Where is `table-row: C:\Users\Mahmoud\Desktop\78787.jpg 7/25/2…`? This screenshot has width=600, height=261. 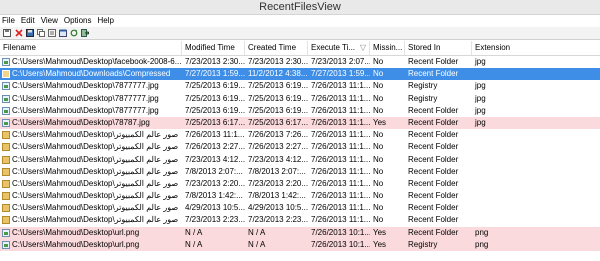 table-row: C:\Users\Mahmoud\Desktop\78787.jpg 7/25/2… is located at coordinates (300, 123).